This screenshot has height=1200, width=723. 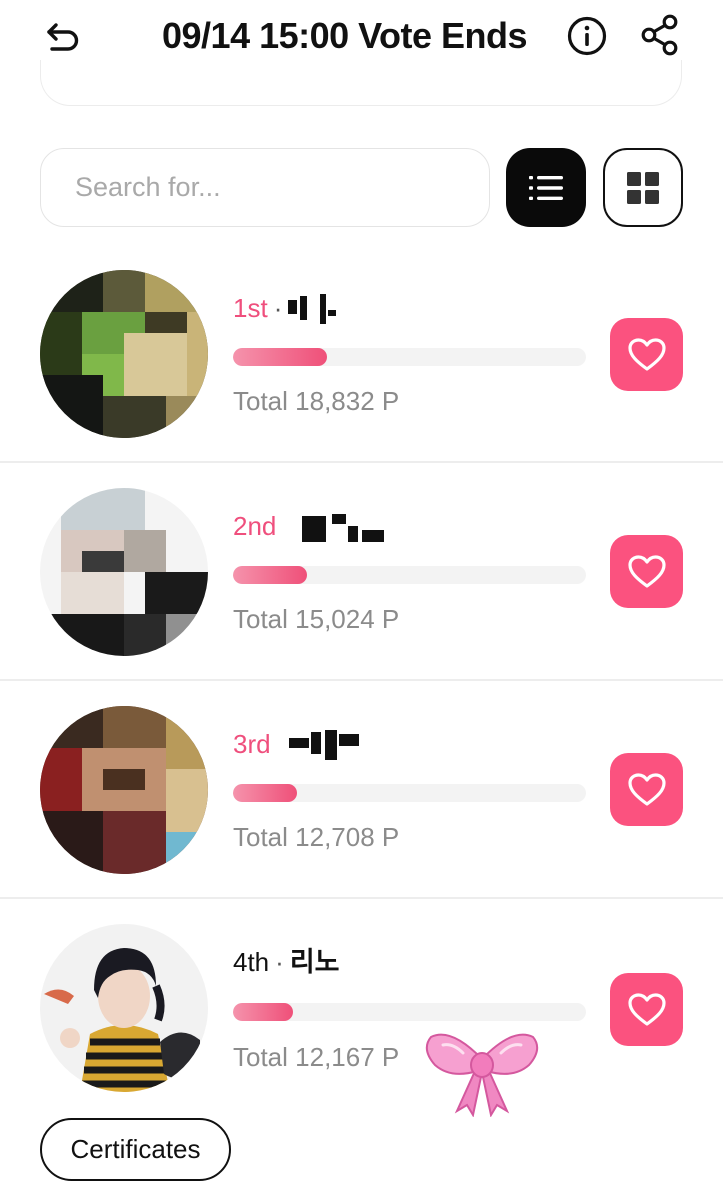 I want to click on rank-and-name: 3rd, so click(x=298, y=744).